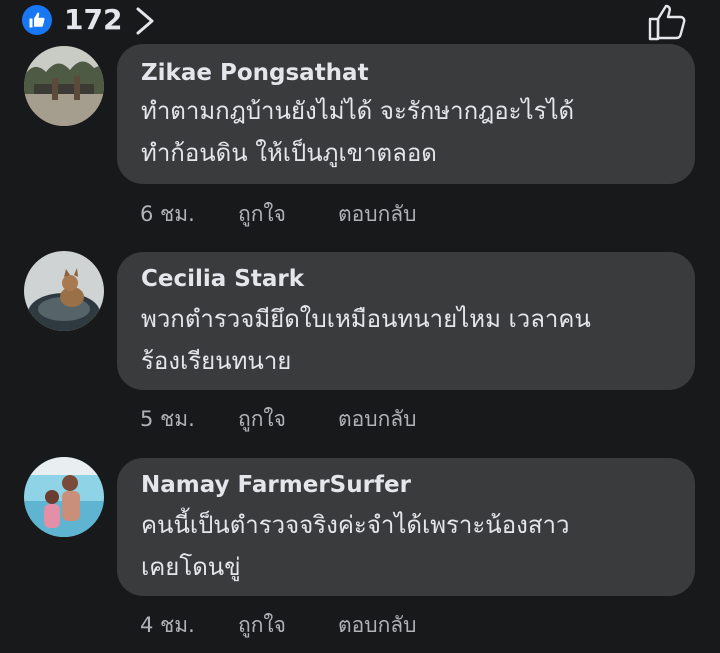 This screenshot has width=720, height=653. Describe the element at coordinates (145, 21) in the screenshot. I see `chevron-right-icon` at that location.